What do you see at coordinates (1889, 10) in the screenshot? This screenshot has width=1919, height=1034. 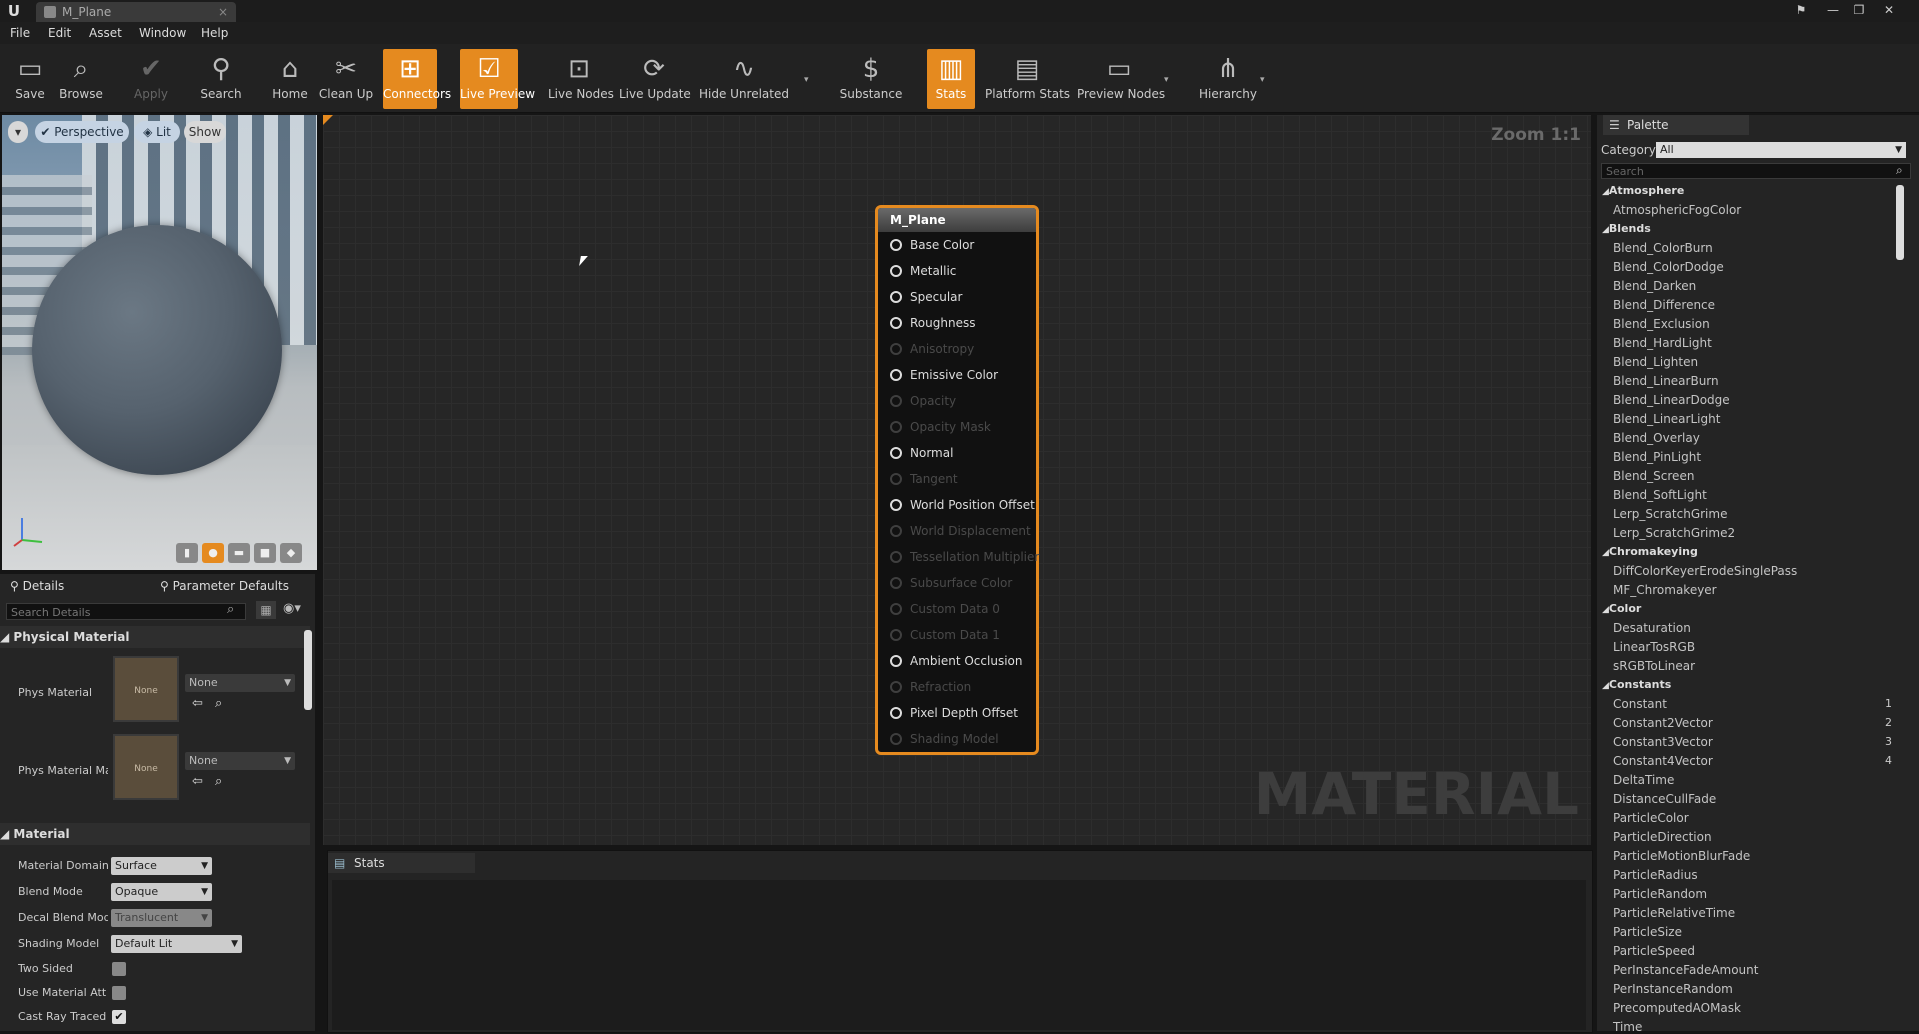 I see `close-window-icon: ✕` at bounding box center [1889, 10].